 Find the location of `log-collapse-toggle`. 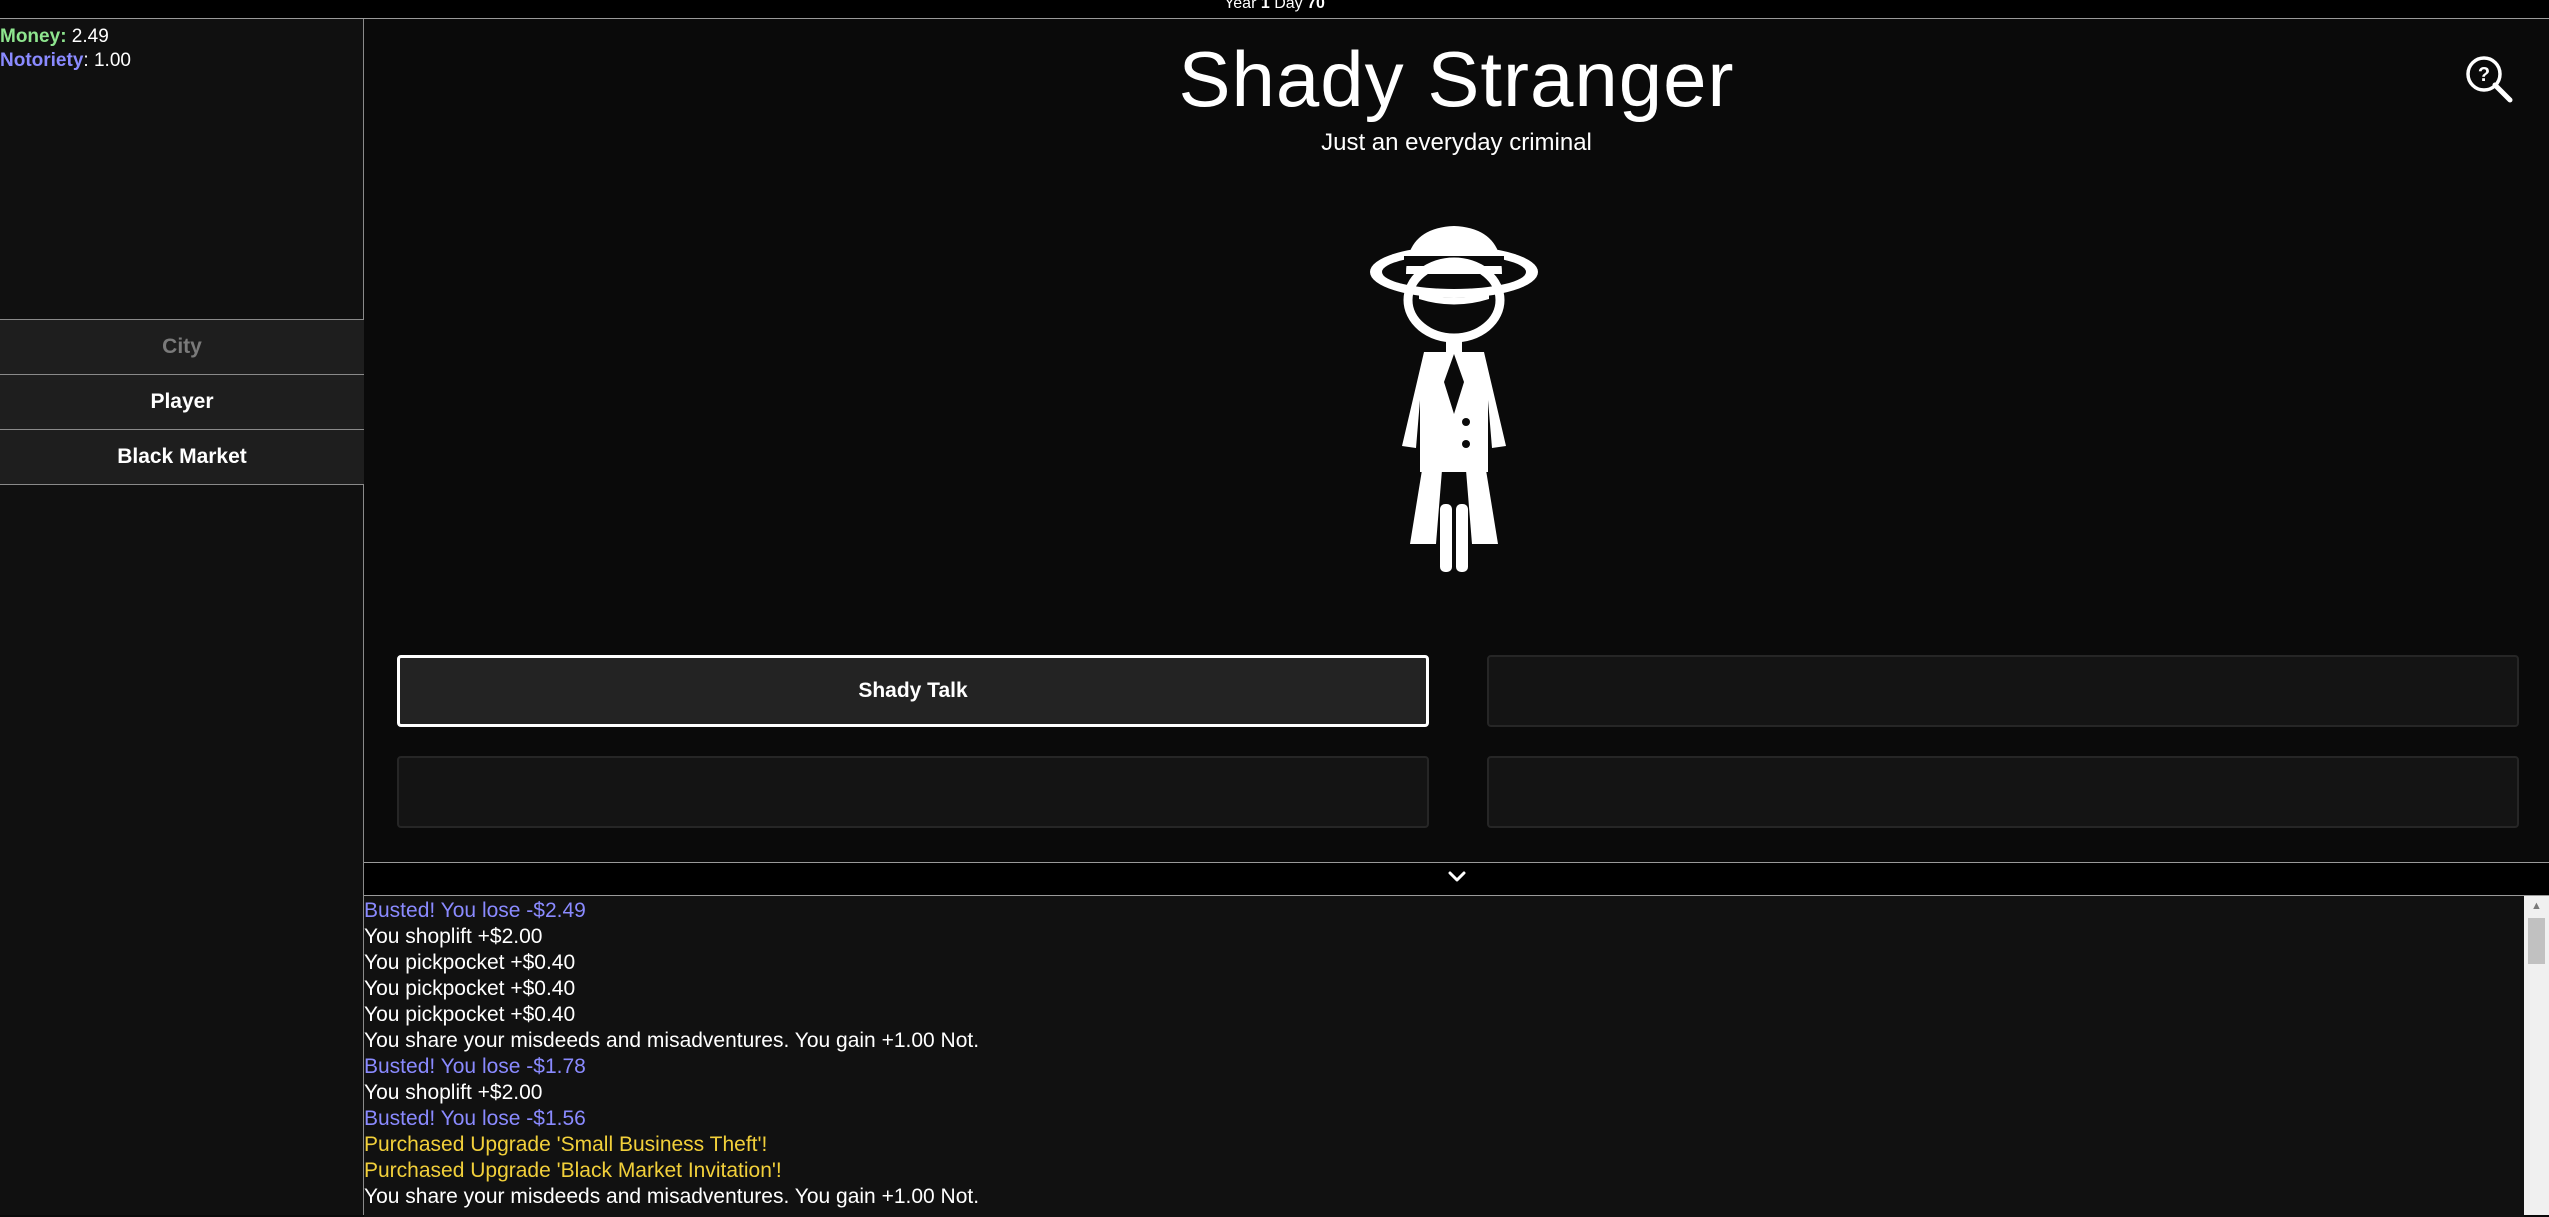

log-collapse-toggle is located at coordinates (1456, 879).